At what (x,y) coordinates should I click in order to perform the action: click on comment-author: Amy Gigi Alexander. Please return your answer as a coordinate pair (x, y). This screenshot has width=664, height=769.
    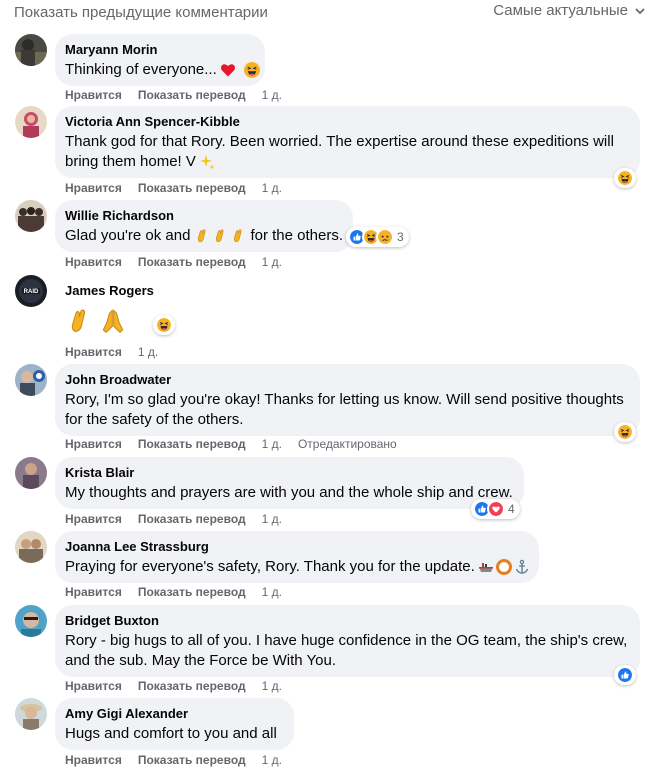
    Looking at the image, I should click on (173, 714).